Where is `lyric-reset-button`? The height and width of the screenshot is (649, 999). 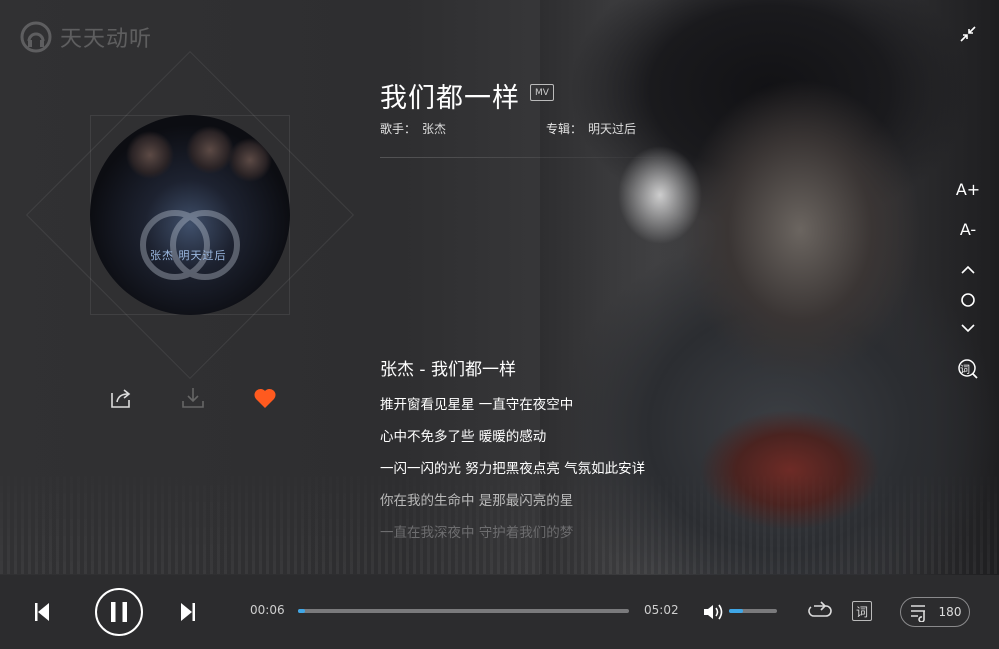
lyric-reset-button is located at coordinates (968, 300).